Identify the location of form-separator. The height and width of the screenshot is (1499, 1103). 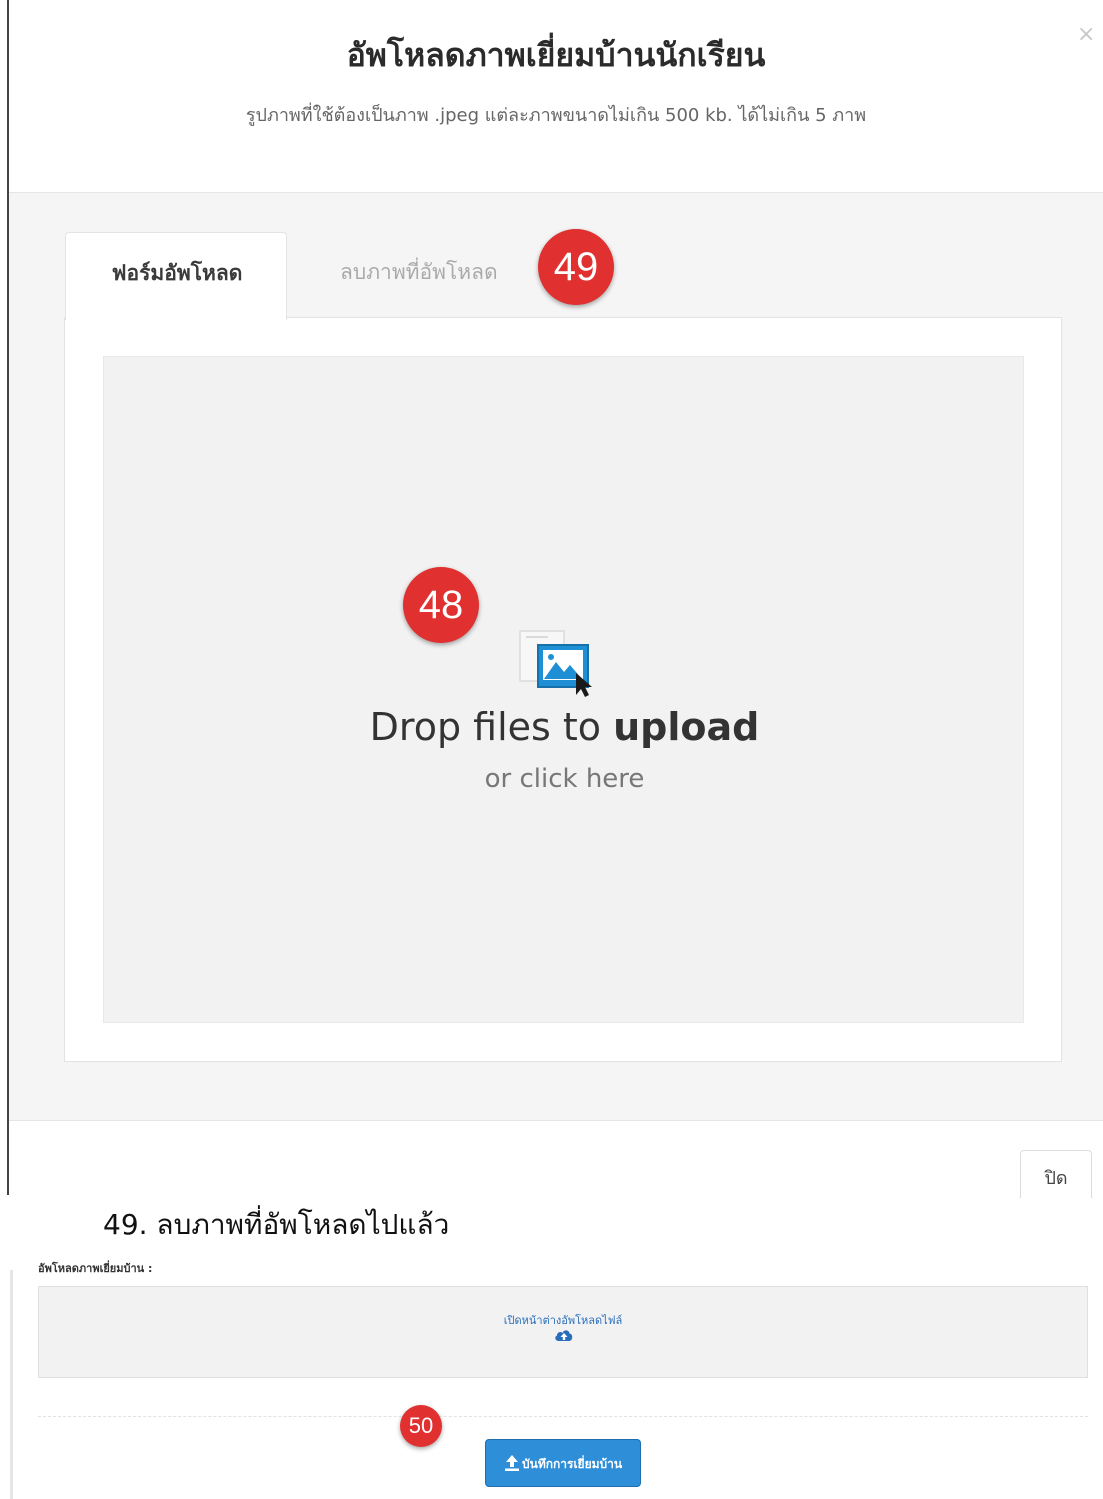
(563, 1416).